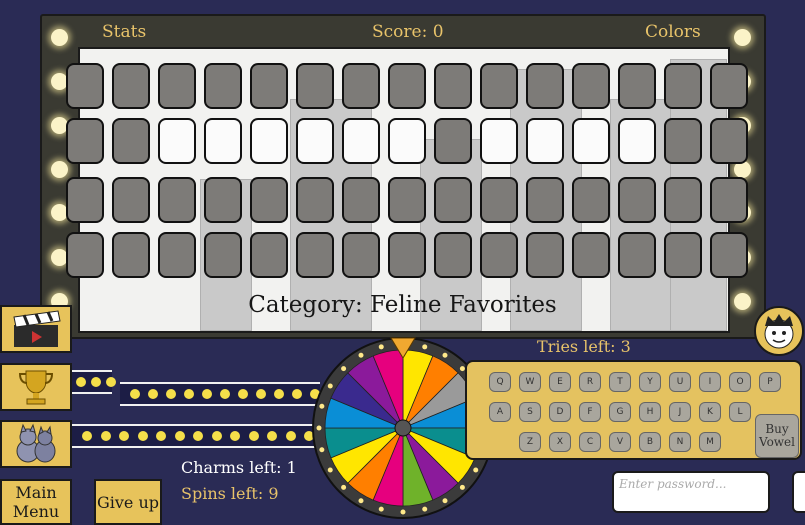 The image size is (805, 525). I want to click on key-z: Z, so click(530, 442).